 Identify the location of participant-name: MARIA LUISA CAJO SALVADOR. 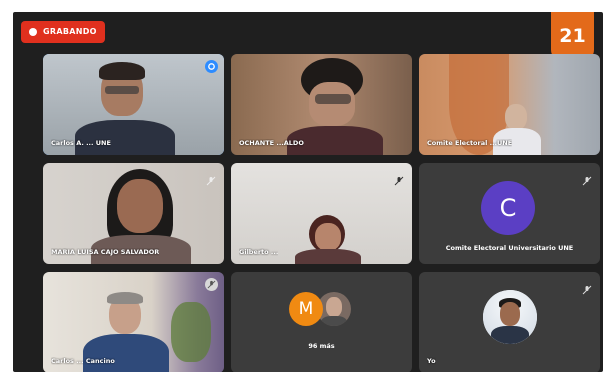
(105, 252).